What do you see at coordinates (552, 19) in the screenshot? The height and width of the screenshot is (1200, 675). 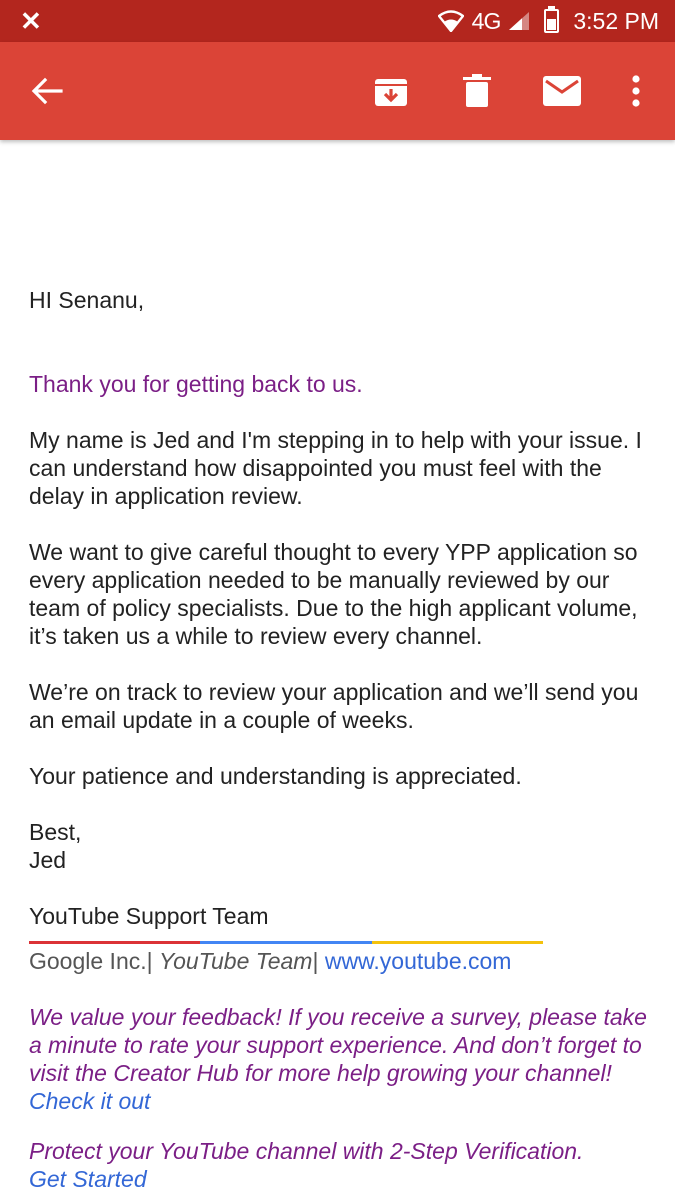 I see `battery-icon` at bounding box center [552, 19].